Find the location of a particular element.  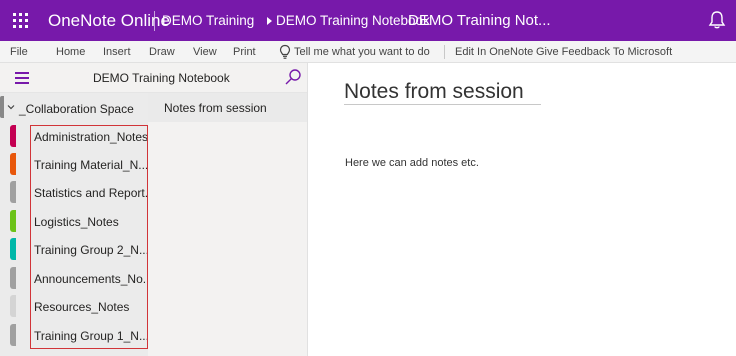

section-group-collaboration-space: _Collaboration Space is located at coordinates (74, 108).